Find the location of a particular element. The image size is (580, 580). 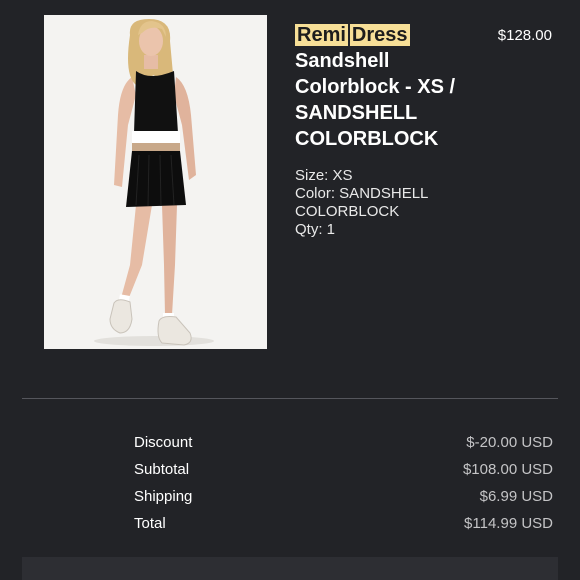

subtotal-value: $108.00 USD is located at coordinates (507, 469).